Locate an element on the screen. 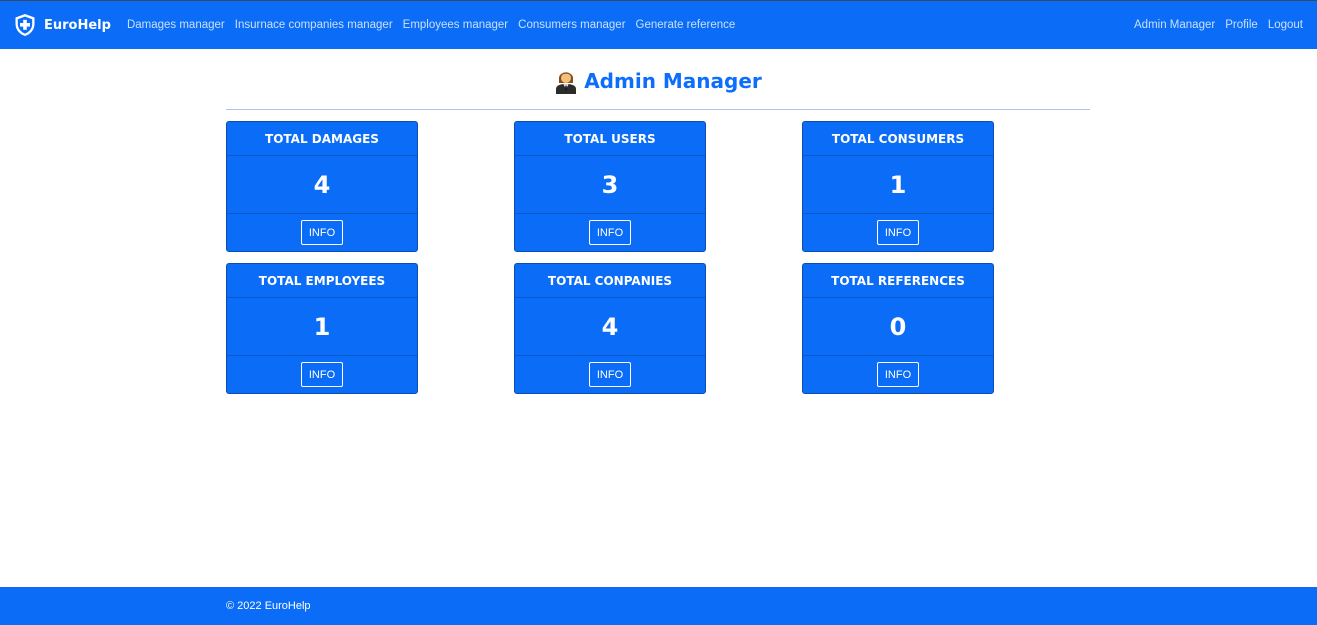  info-button-users: INFO is located at coordinates (610, 232).